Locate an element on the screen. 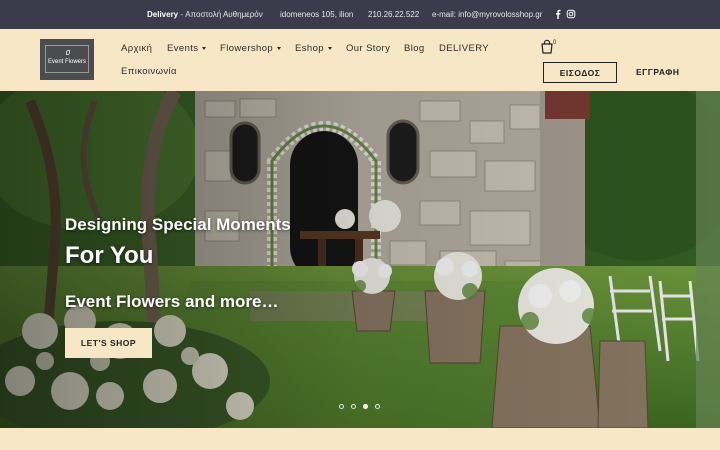 The height and width of the screenshot is (450, 720). hero-subtitle: Designing Special Moments is located at coordinates (178, 224).